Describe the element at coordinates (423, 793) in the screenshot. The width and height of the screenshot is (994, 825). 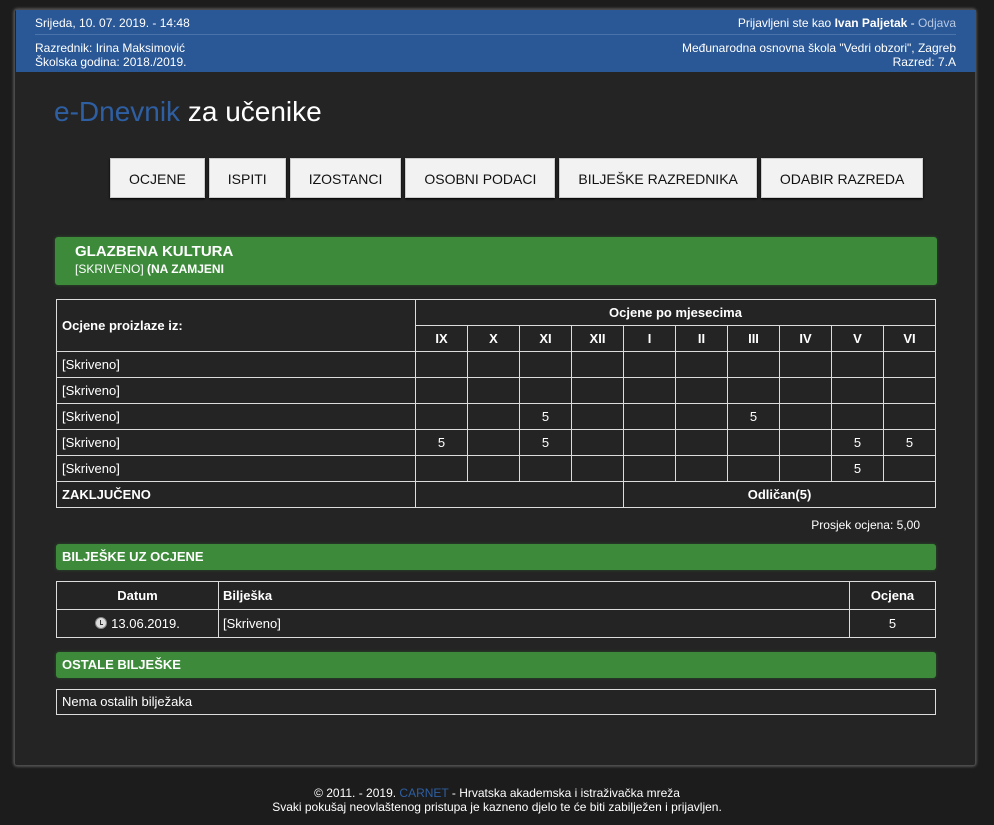
I see `carnet-link: CARNET` at that location.